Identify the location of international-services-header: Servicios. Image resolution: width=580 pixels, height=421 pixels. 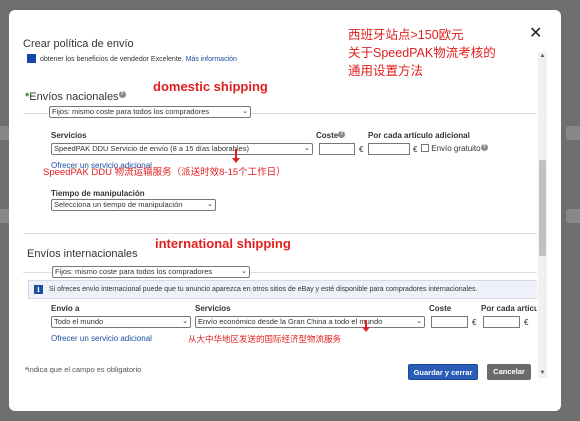
(213, 308).